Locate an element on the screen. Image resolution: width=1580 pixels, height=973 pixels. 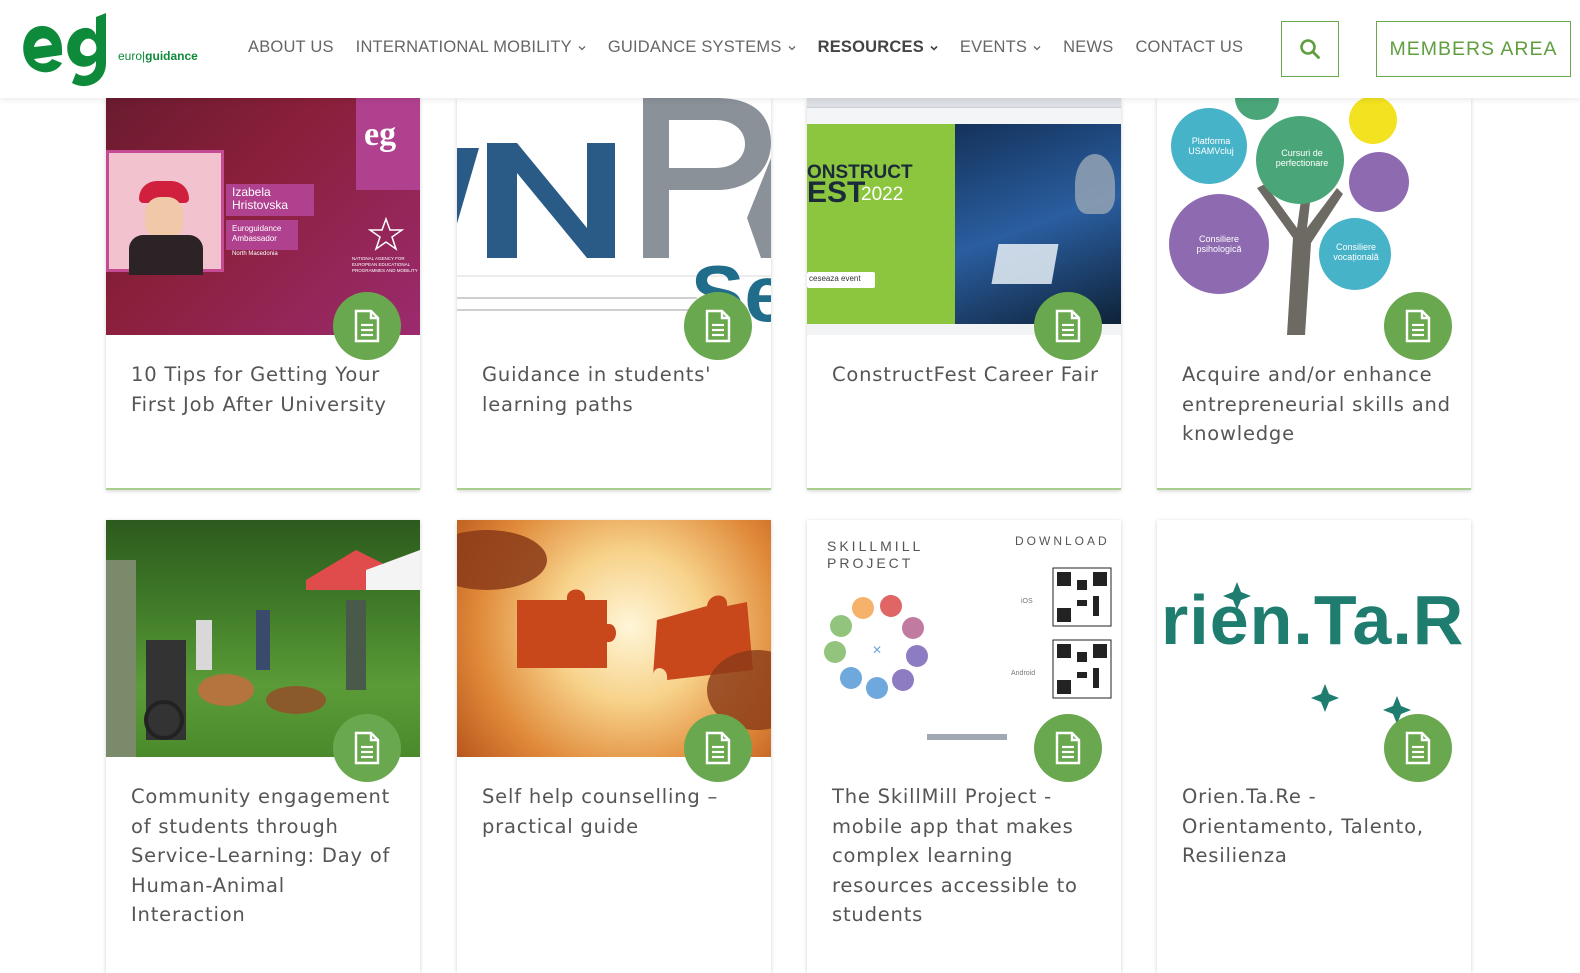
bubble-label: Consiliere vocațională is located at coordinates (1356, 252).